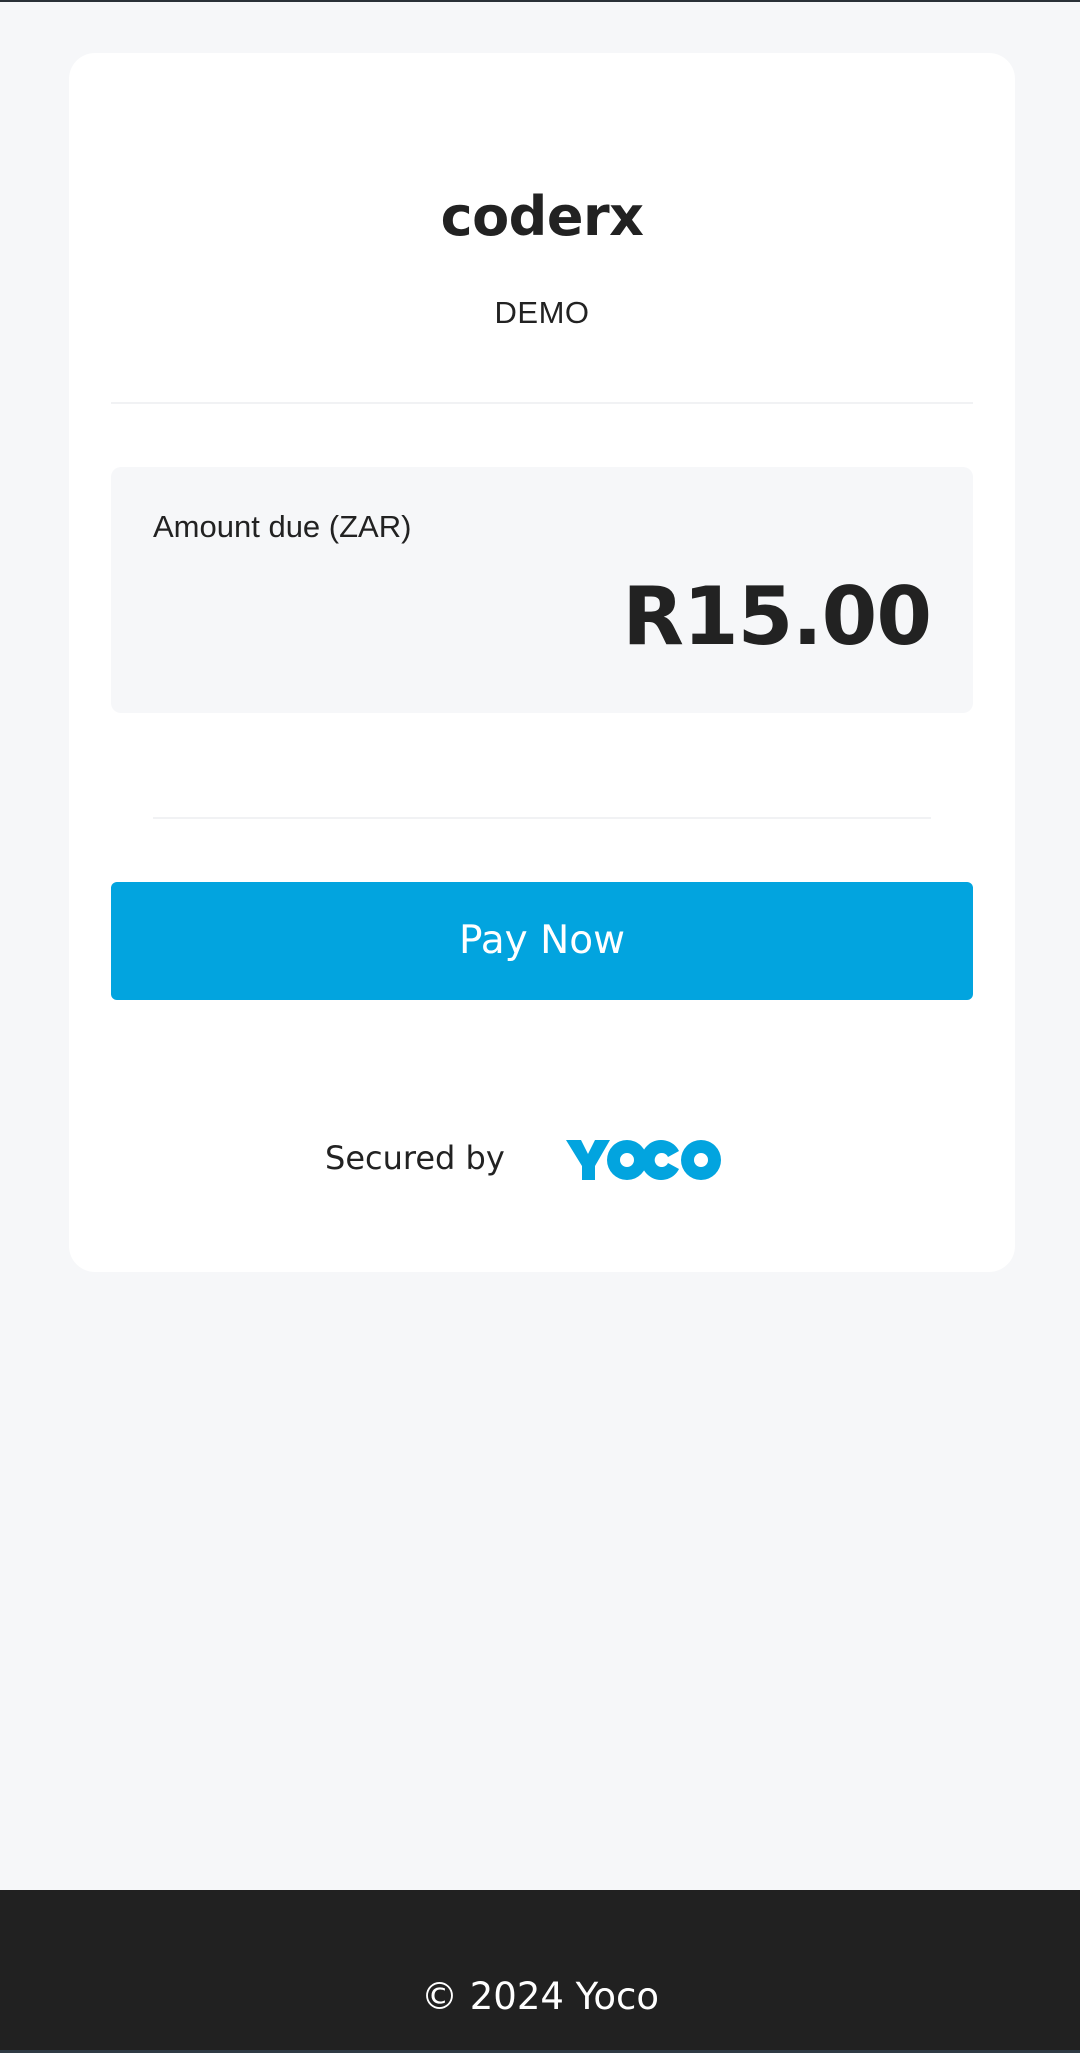 Image resolution: width=1080 pixels, height=2053 pixels. Describe the element at coordinates (542, 818) in the screenshot. I see `section-divider` at that location.